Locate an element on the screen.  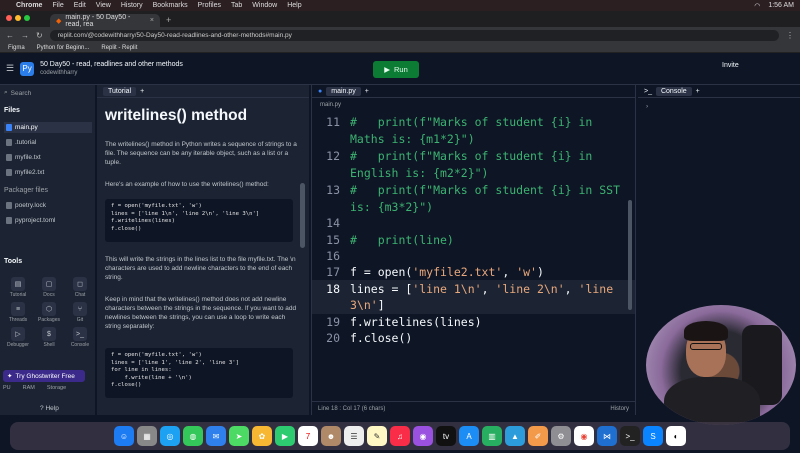
messages-icon: ◍ is located at coordinates (193, 436).